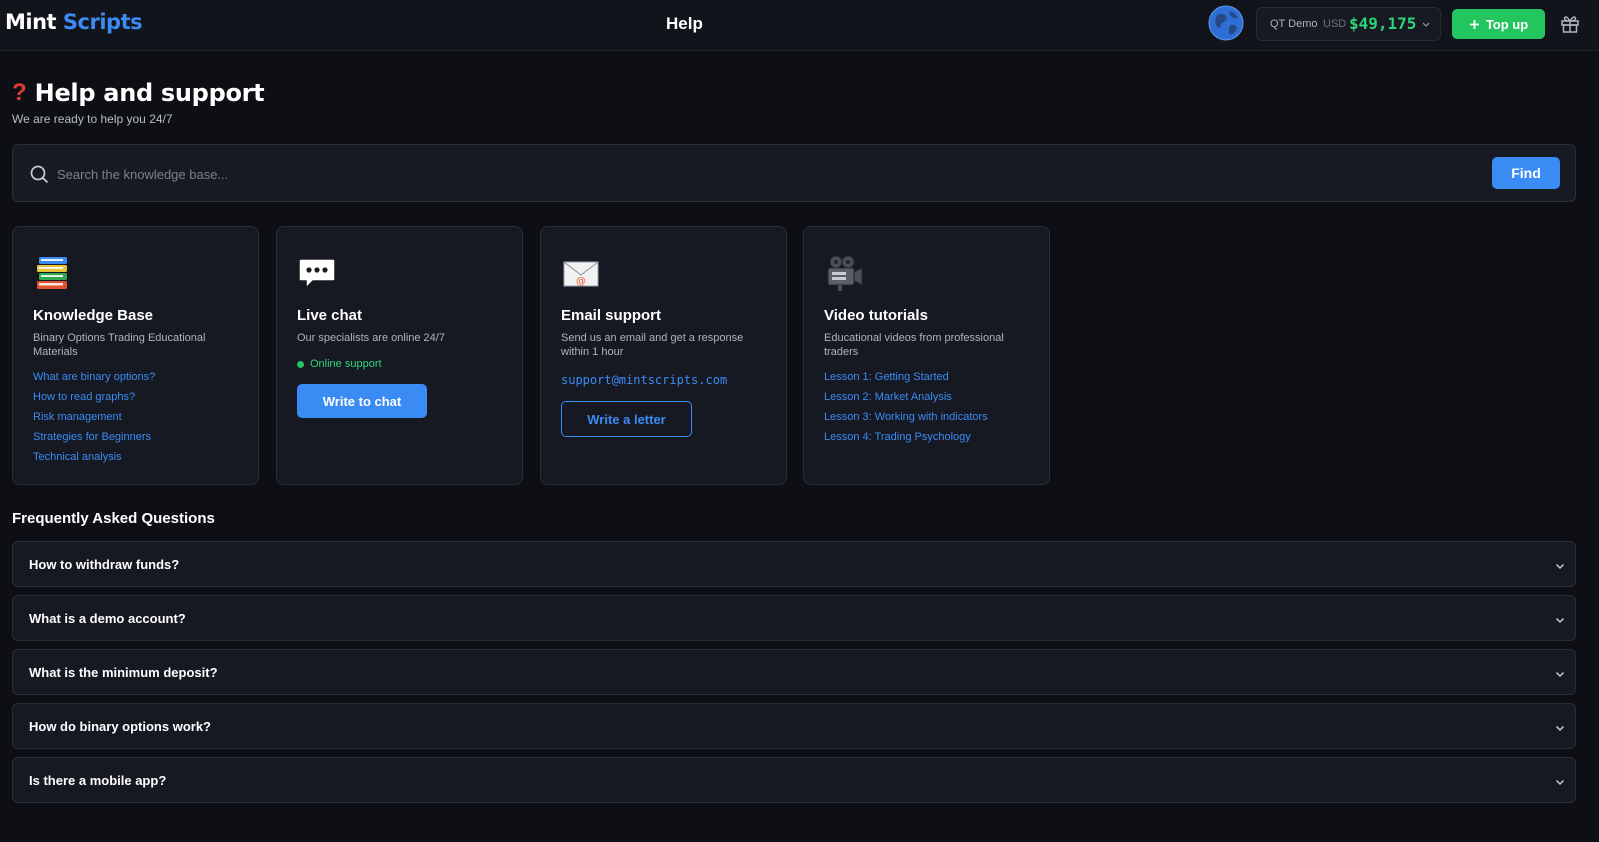 This screenshot has width=1599, height=842. I want to click on knowledge-search-bar: Find, so click(794, 173).